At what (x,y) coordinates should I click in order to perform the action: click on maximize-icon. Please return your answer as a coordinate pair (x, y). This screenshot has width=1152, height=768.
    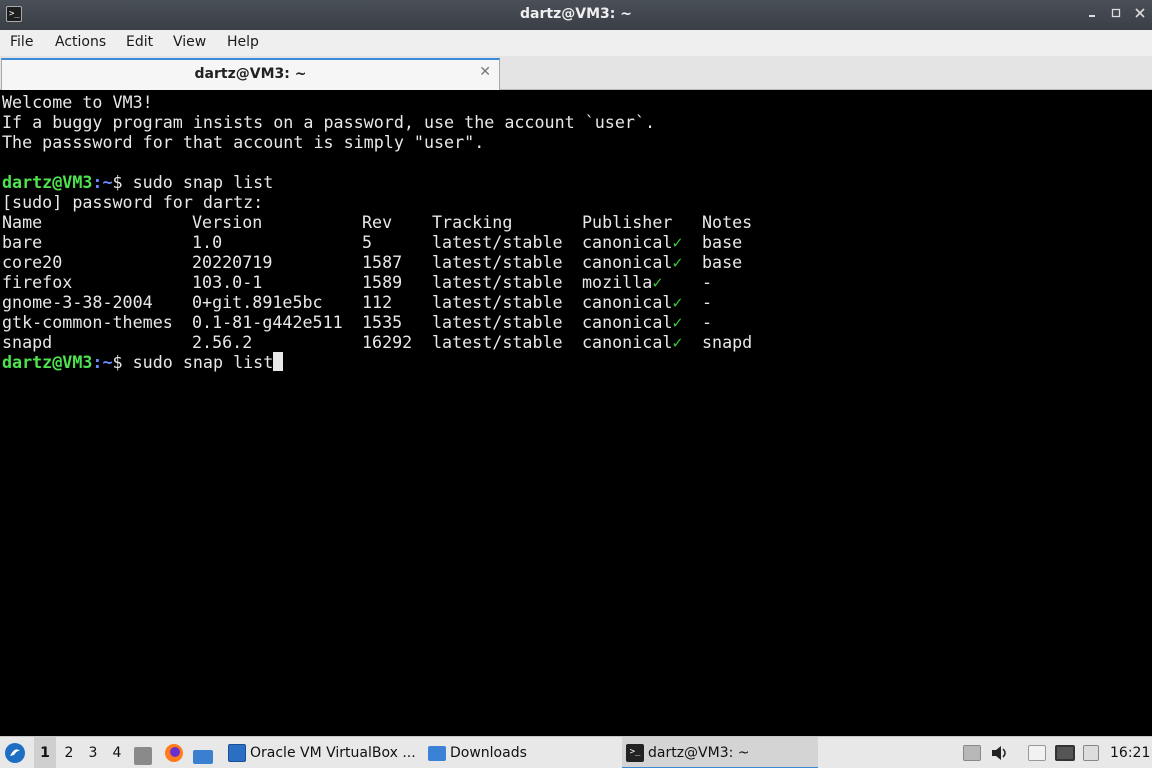
    Looking at the image, I should click on (1116, 13).